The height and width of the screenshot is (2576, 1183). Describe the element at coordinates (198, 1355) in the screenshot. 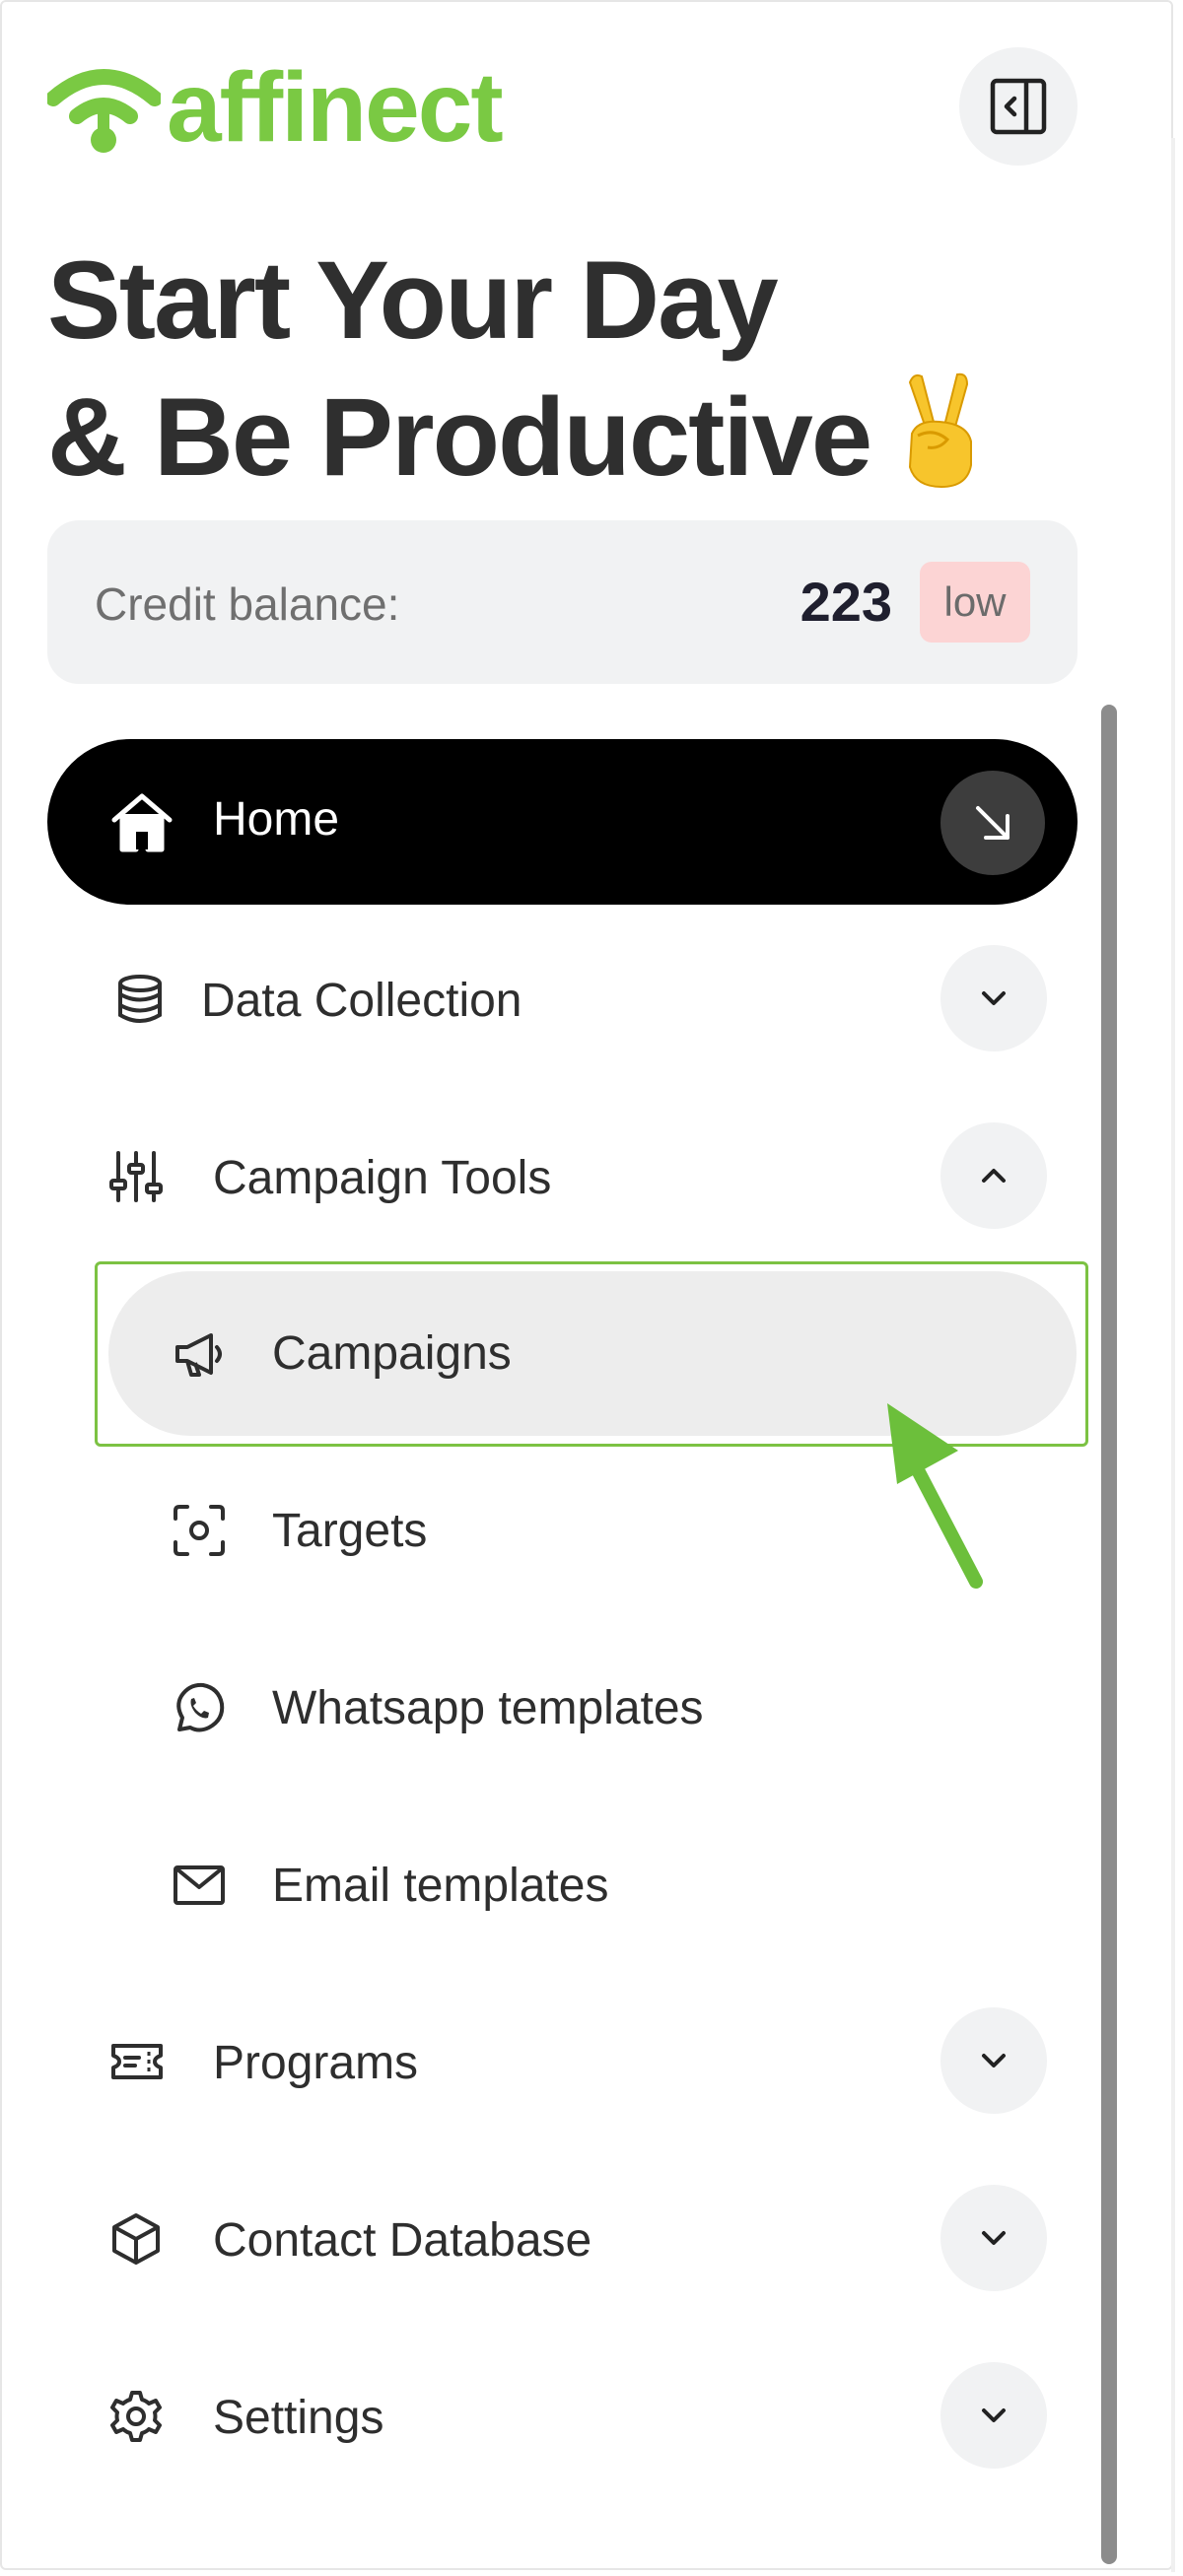

I see `megaphone-icon` at that location.